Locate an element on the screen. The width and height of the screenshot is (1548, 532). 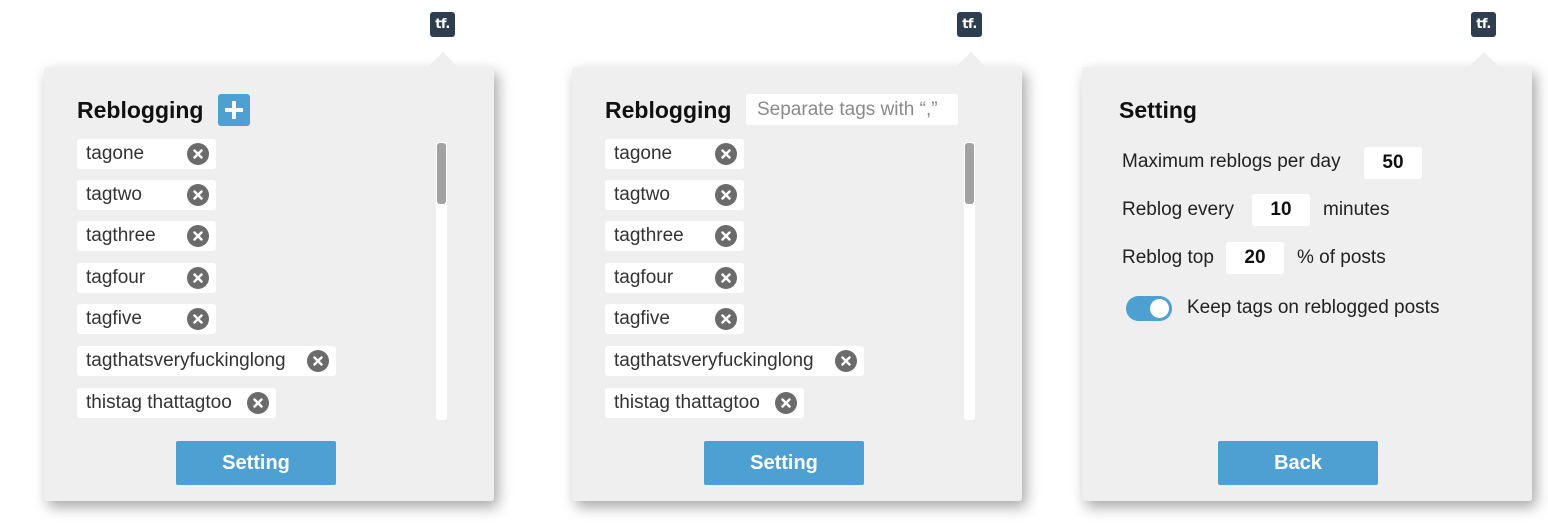
max-reblogs-label: Maximum reblogs per day is located at coordinates (1231, 161).